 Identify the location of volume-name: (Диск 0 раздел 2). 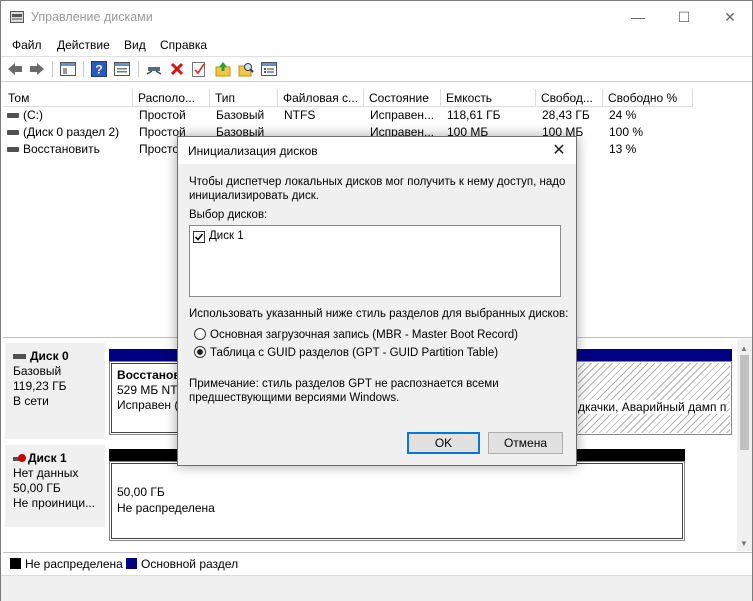
(71, 132).